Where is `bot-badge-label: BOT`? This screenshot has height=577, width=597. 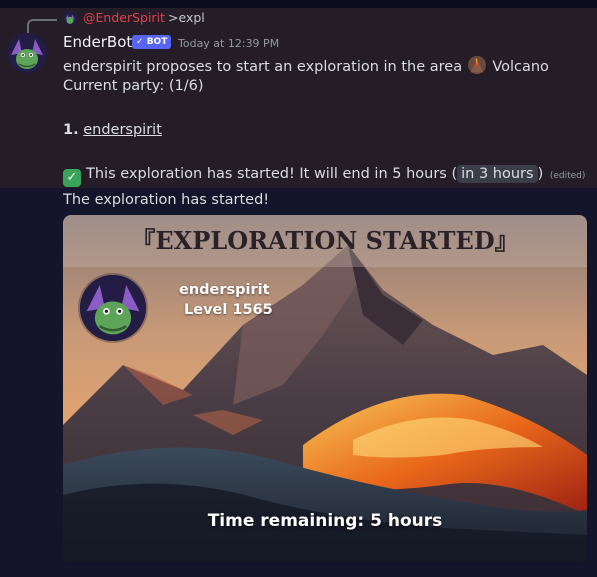 bot-badge-label: BOT is located at coordinates (157, 42).